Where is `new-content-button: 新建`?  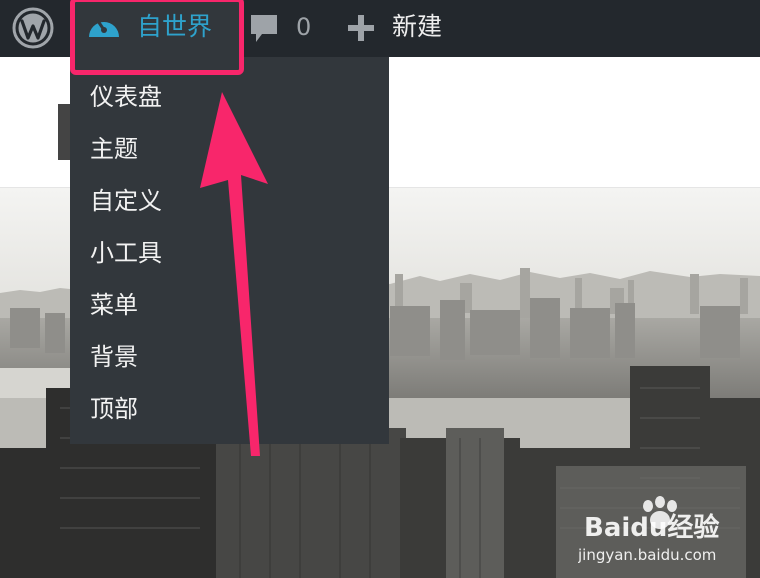 new-content-button: 新建 is located at coordinates (417, 27).